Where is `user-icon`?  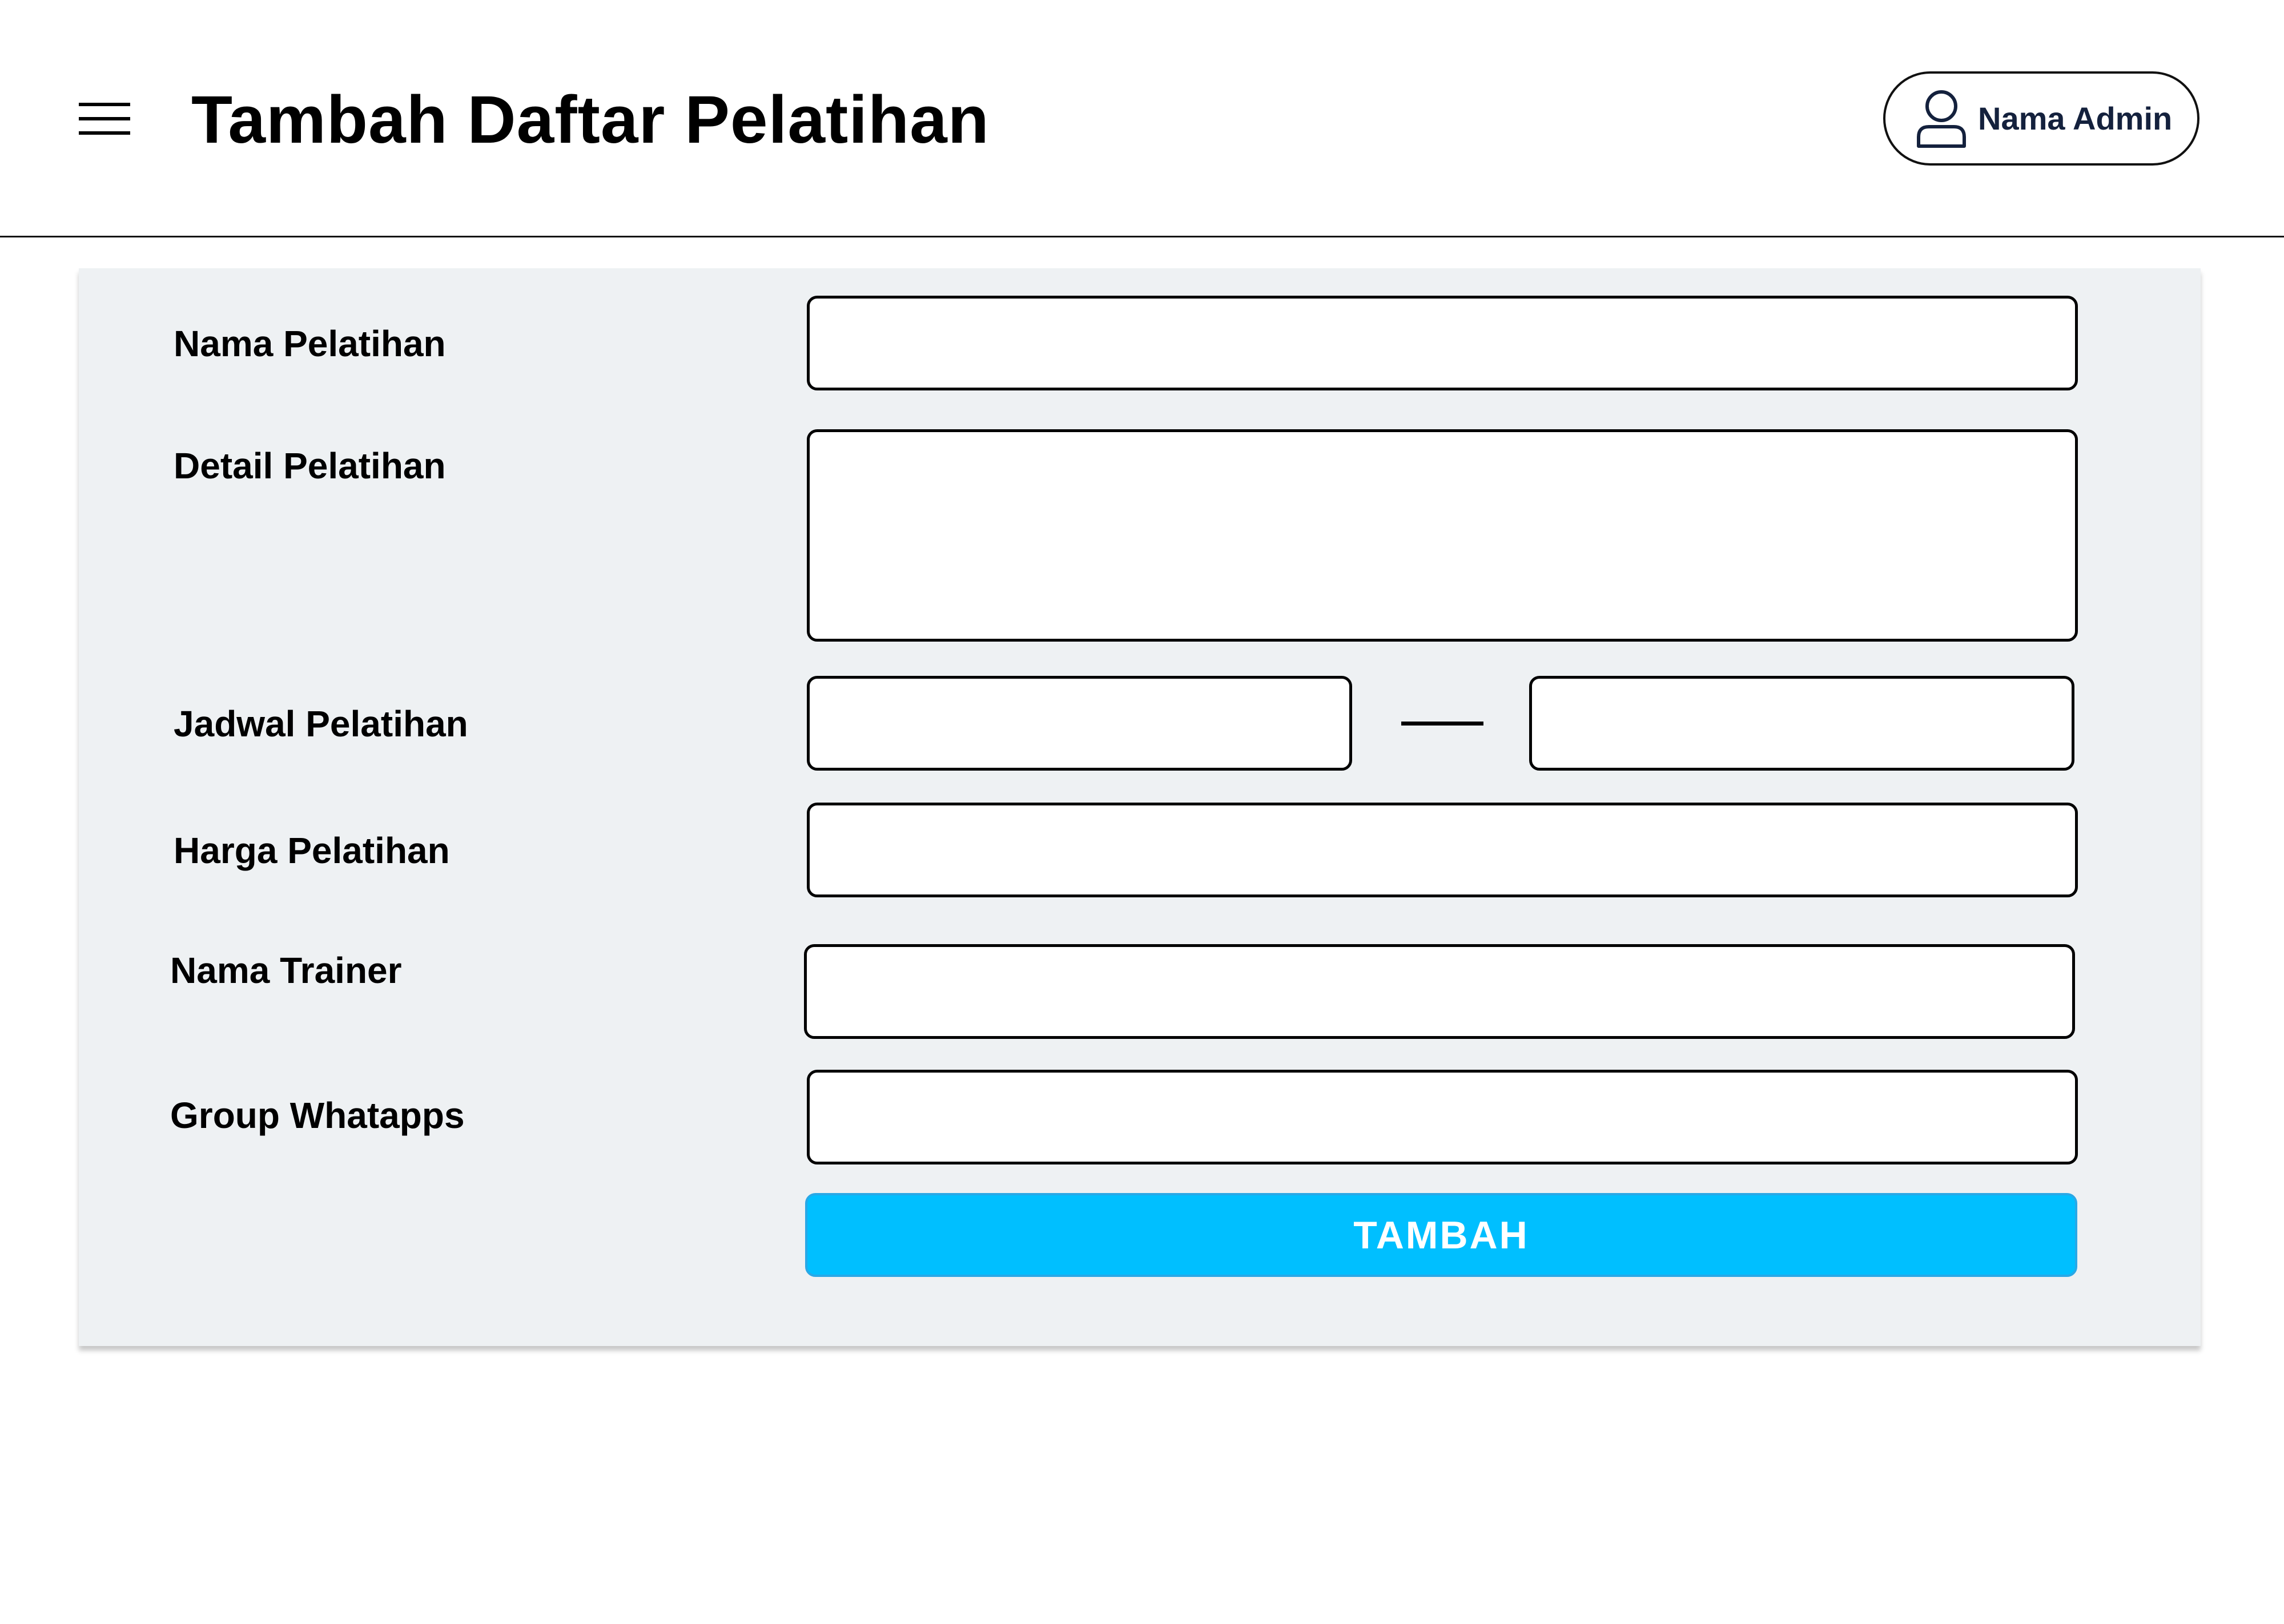
user-icon is located at coordinates (1941, 119).